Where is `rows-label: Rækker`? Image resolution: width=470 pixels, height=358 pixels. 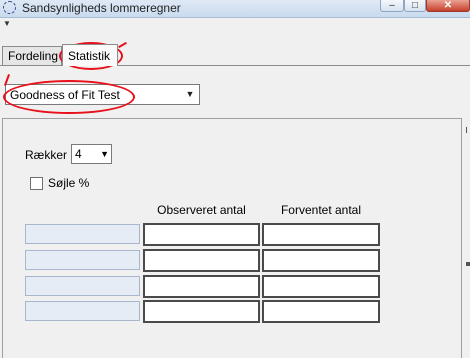 rows-label: Rækker is located at coordinates (46, 155).